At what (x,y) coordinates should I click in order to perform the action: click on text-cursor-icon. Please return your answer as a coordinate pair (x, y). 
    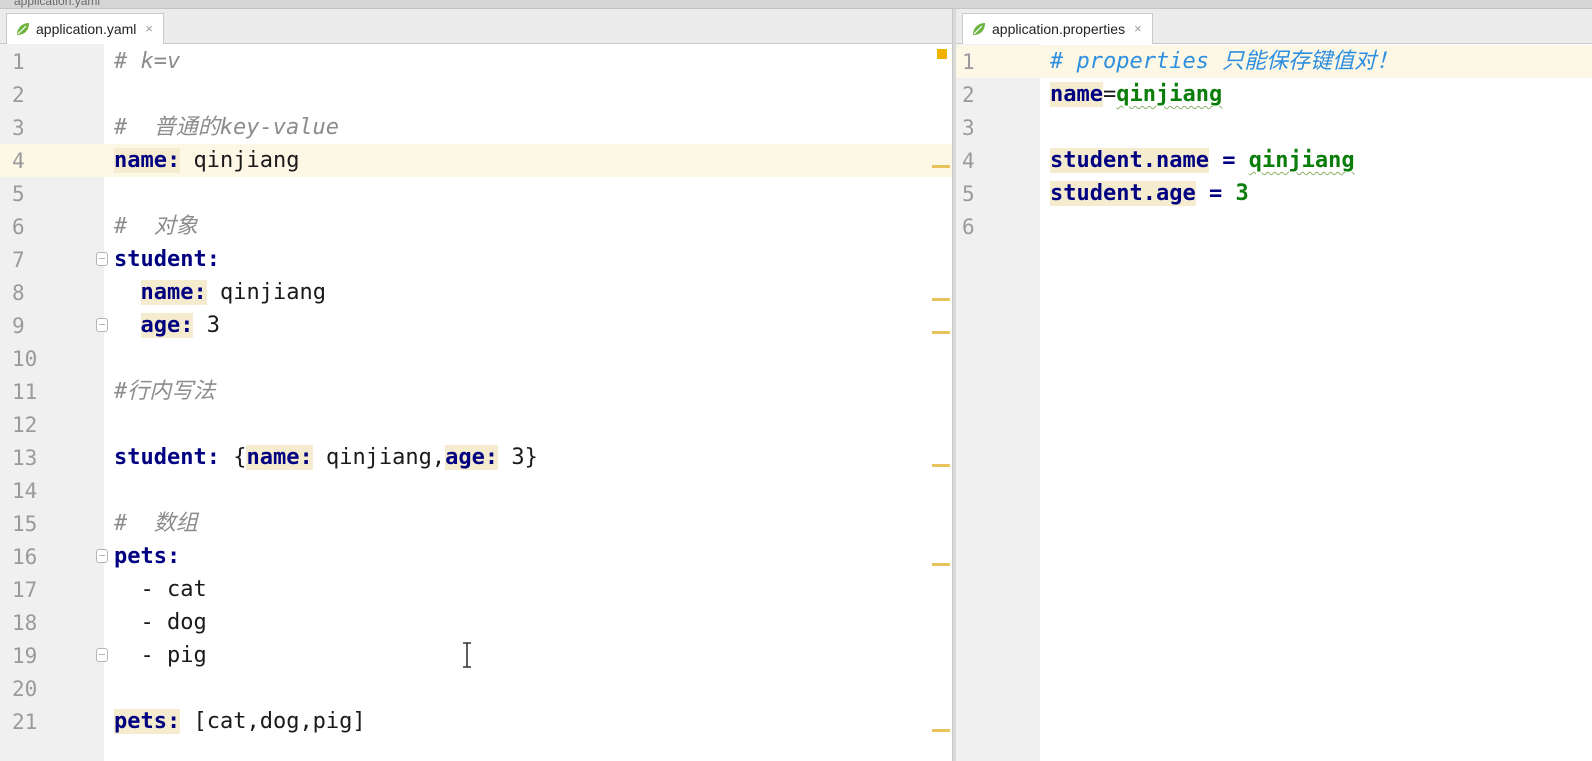
    Looking at the image, I should click on (467, 655).